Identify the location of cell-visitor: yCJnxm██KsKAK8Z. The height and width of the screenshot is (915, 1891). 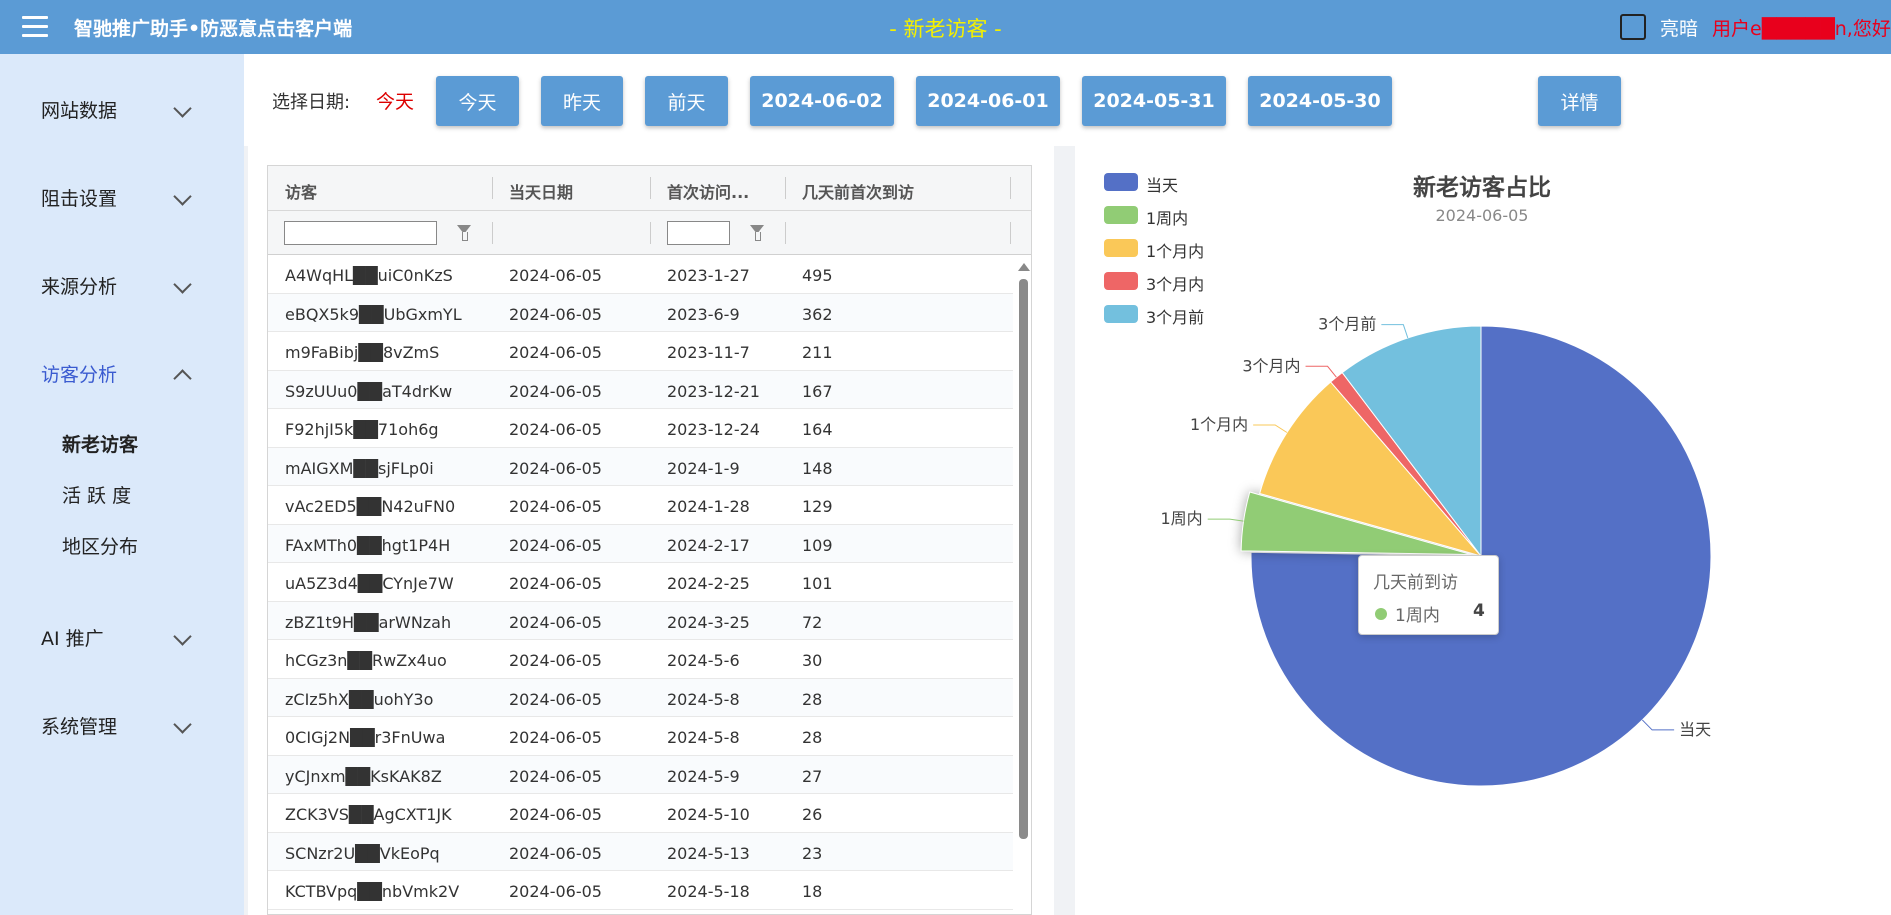
(363, 776).